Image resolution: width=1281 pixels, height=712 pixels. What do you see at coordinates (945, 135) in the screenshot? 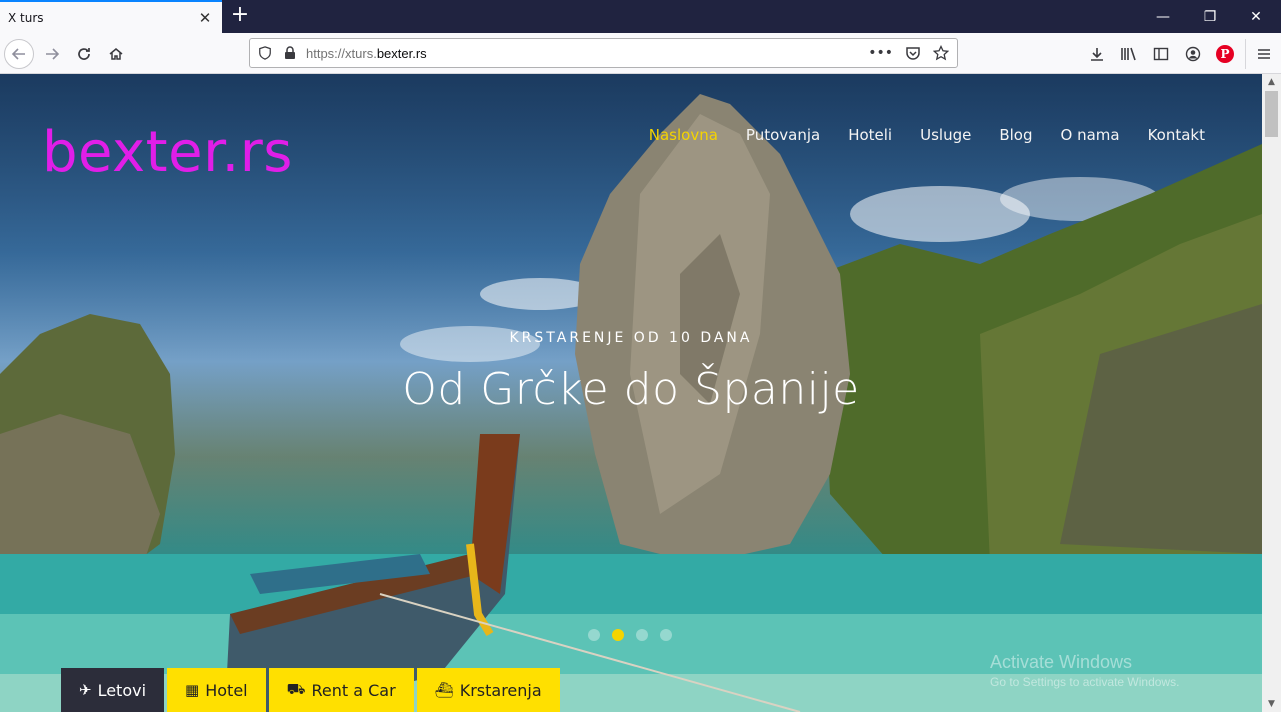
I see `nav-item-usluge: Usluge` at bounding box center [945, 135].